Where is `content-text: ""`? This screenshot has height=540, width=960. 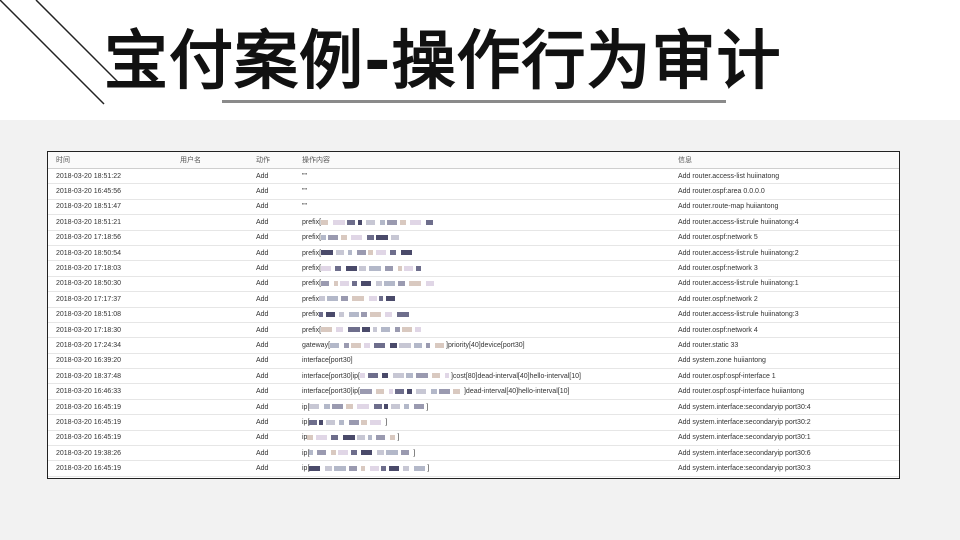
content-text: "" is located at coordinates (304, 207).